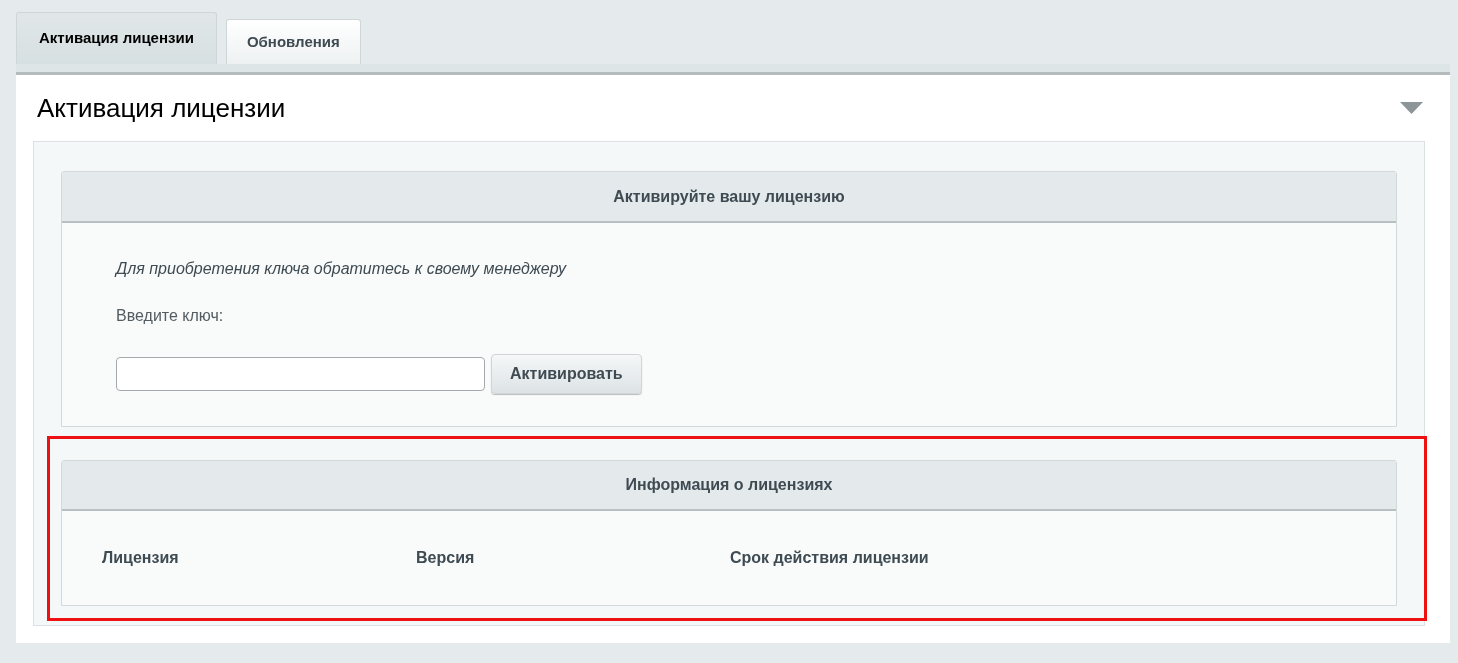  Describe the element at coordinates (300, 374) in the screenshot. I see `key-input-field` at that location.